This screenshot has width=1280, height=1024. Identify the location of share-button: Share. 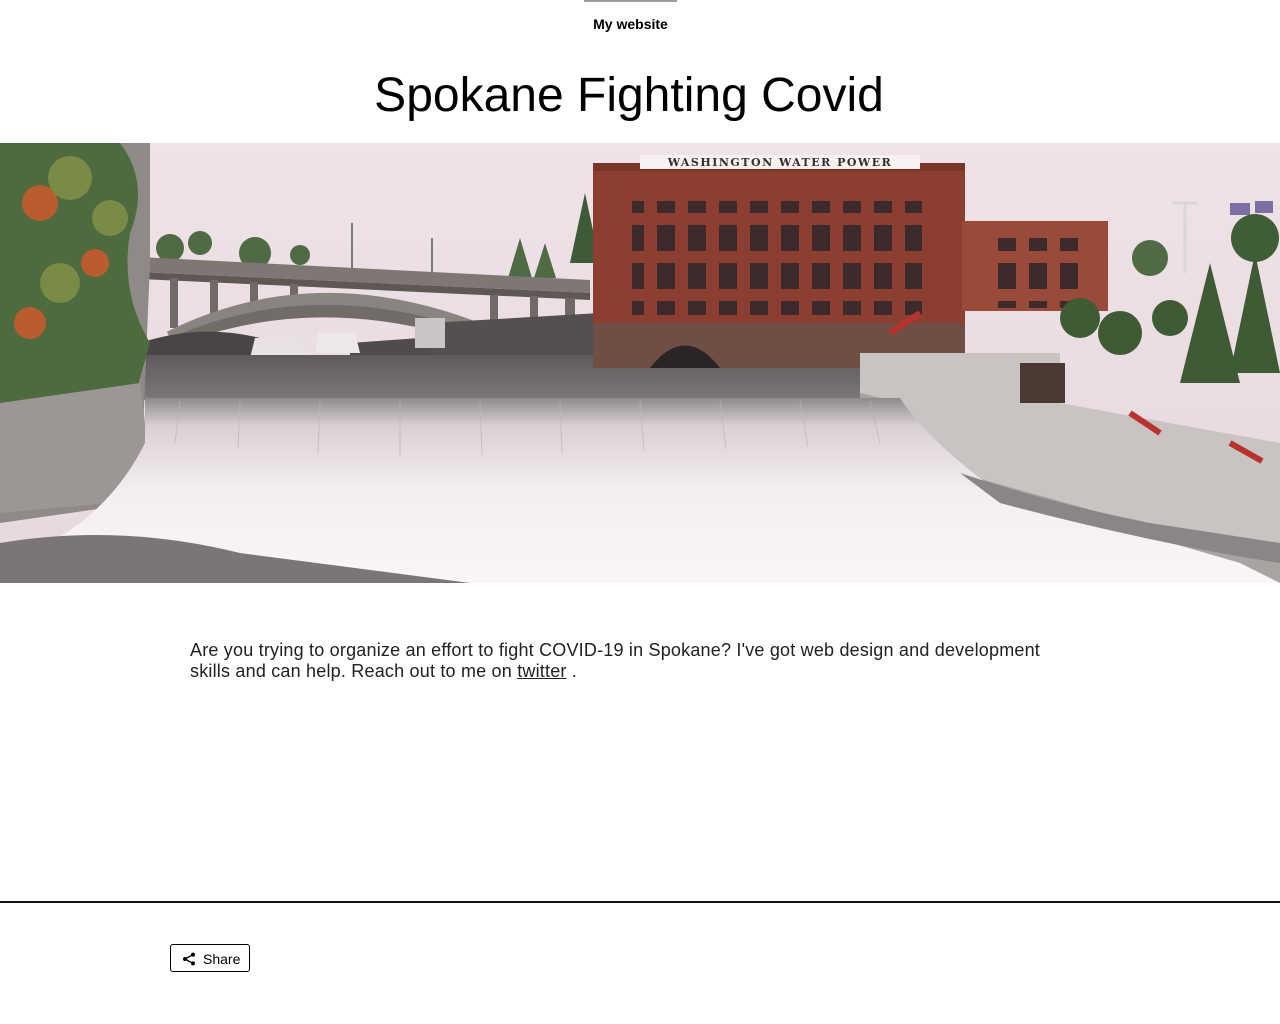
(210, 958).